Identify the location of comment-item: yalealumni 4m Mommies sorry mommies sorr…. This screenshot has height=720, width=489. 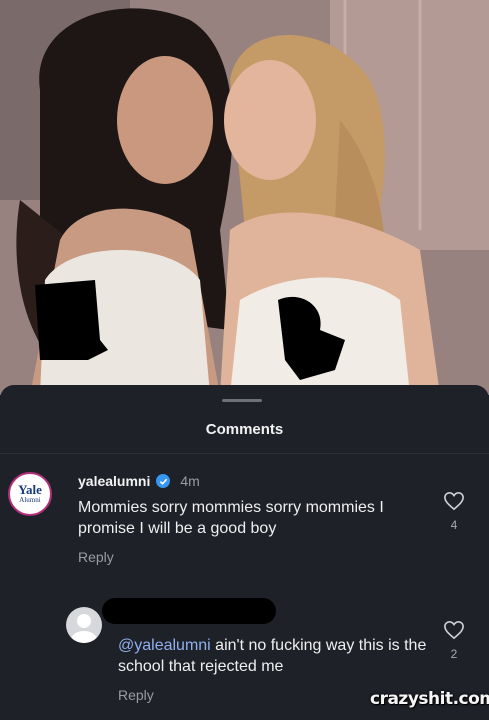
(253, 519).